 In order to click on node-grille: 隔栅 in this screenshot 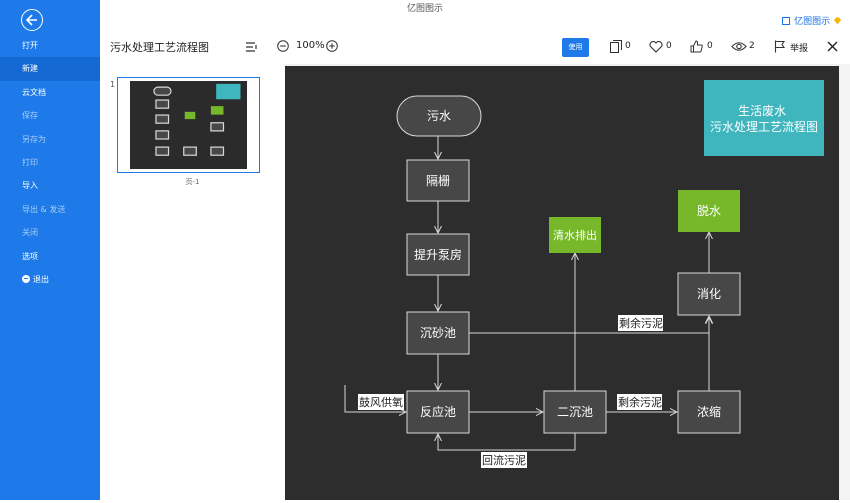, I will do `click(438, 180)`.